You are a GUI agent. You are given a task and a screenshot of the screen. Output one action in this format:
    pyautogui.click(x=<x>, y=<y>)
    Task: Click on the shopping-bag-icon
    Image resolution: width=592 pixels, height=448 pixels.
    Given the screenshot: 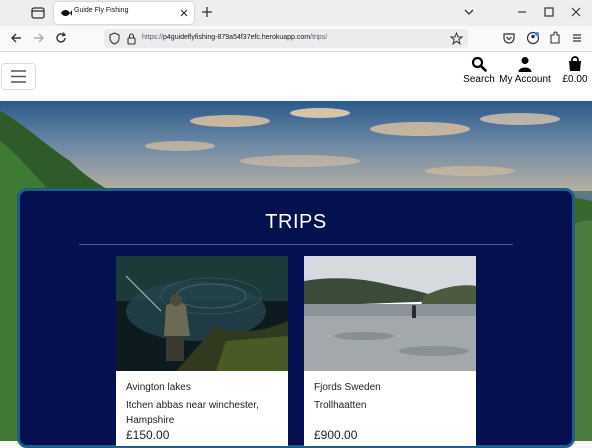 What is the action you would take?
    pyautogui.click(x=575, y=63)
    